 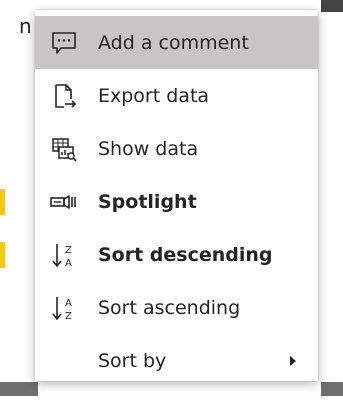 I want to click on menu-item-export-data: Export data, so click(x=176, y=95).